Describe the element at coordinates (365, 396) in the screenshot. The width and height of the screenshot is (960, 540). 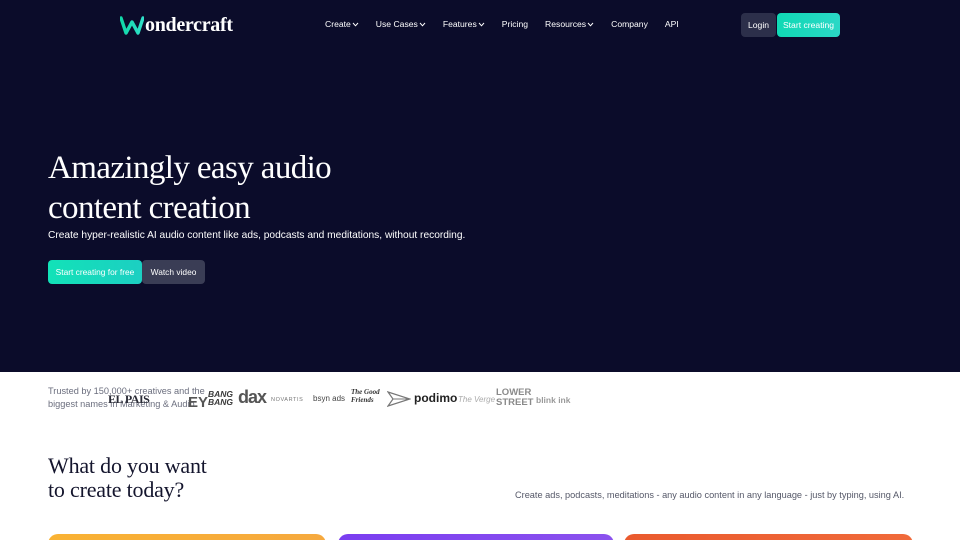
I see `logo-good-friends: The Good Friends` at that location.